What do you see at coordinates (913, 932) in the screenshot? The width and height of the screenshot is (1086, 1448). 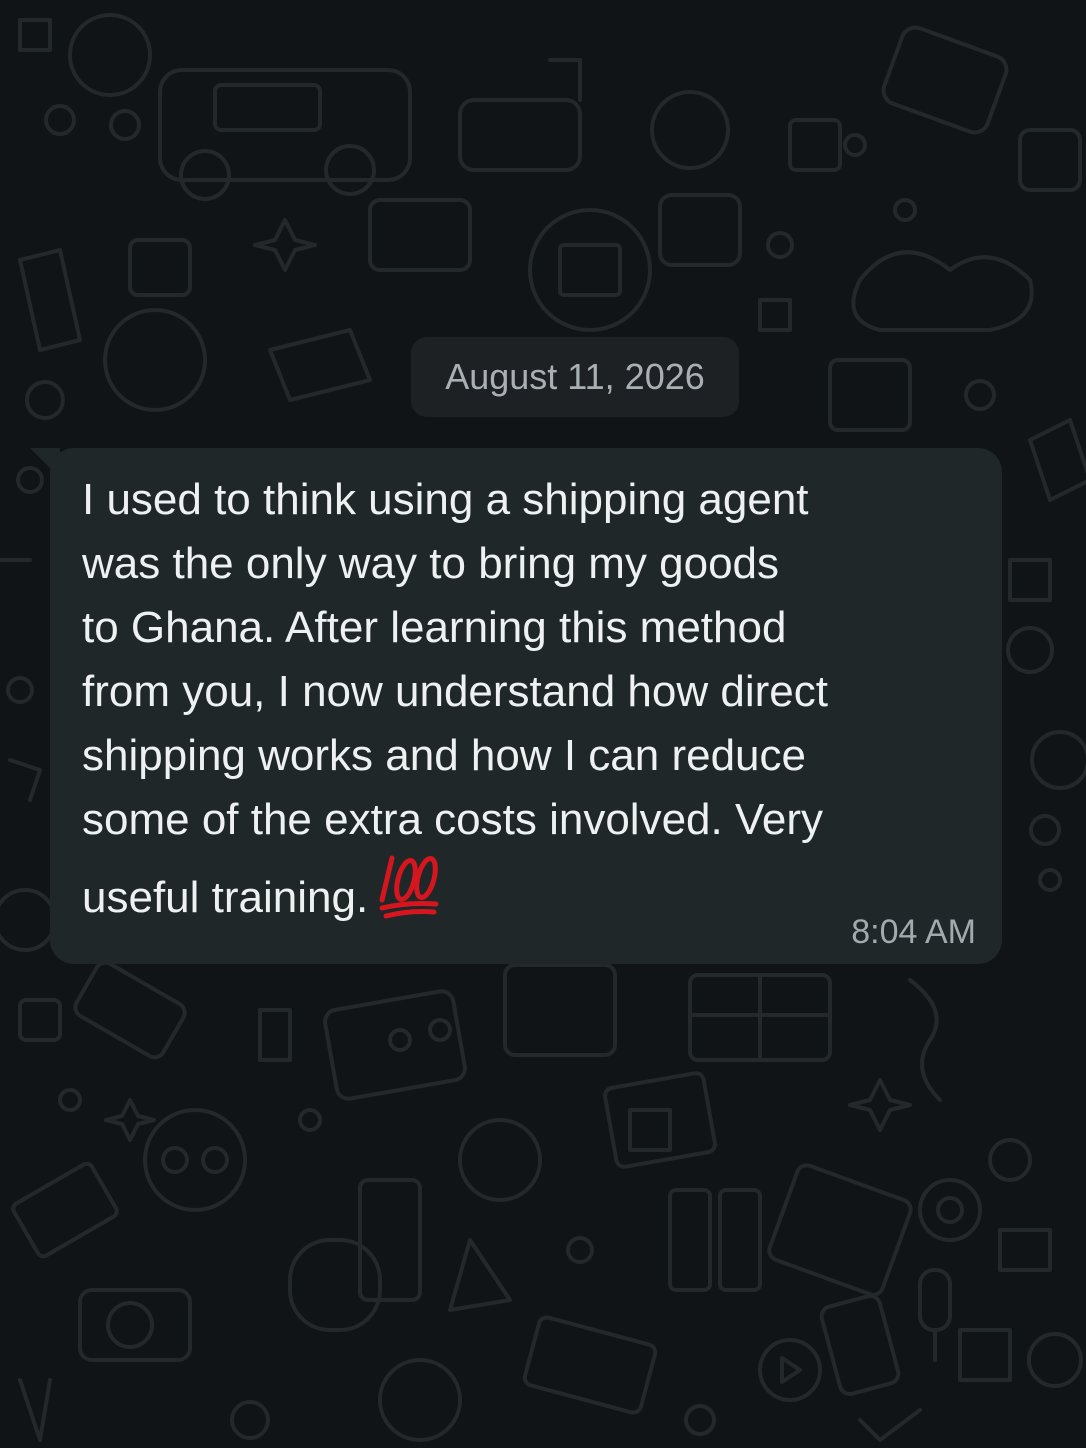 I see `message-timestamp: 8:04 AM` at bounding box center [913, 932].